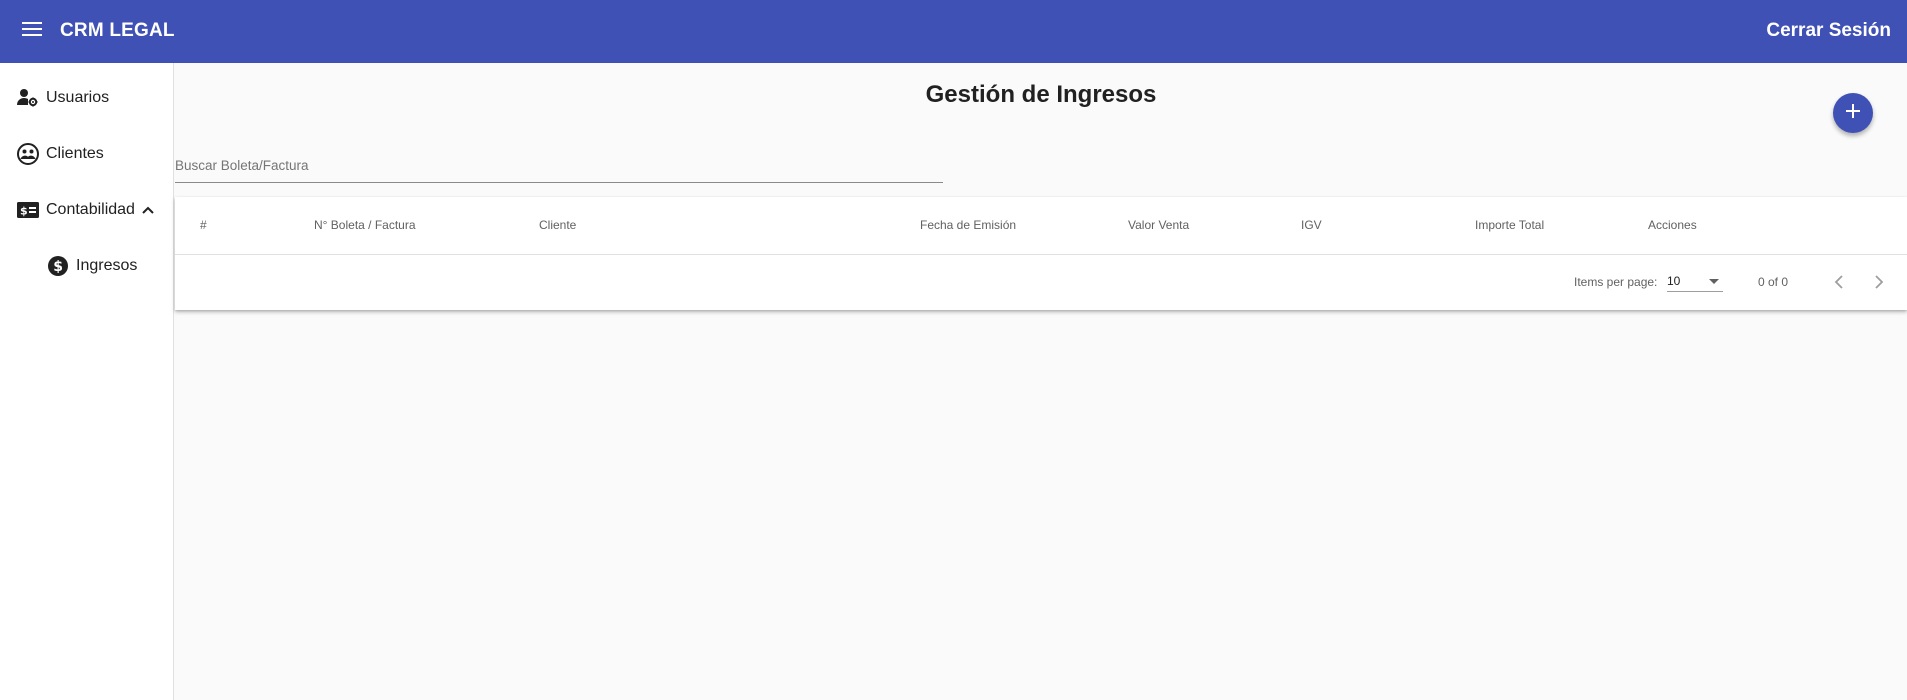 This screenshot has width=1907, height=700. I want to click on menu-icon, so click(32, 31).